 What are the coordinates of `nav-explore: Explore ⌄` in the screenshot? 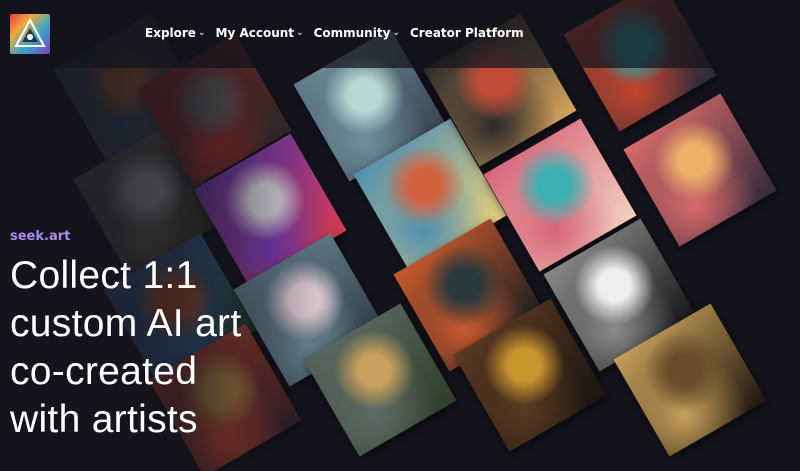 It's located at (175, 33).